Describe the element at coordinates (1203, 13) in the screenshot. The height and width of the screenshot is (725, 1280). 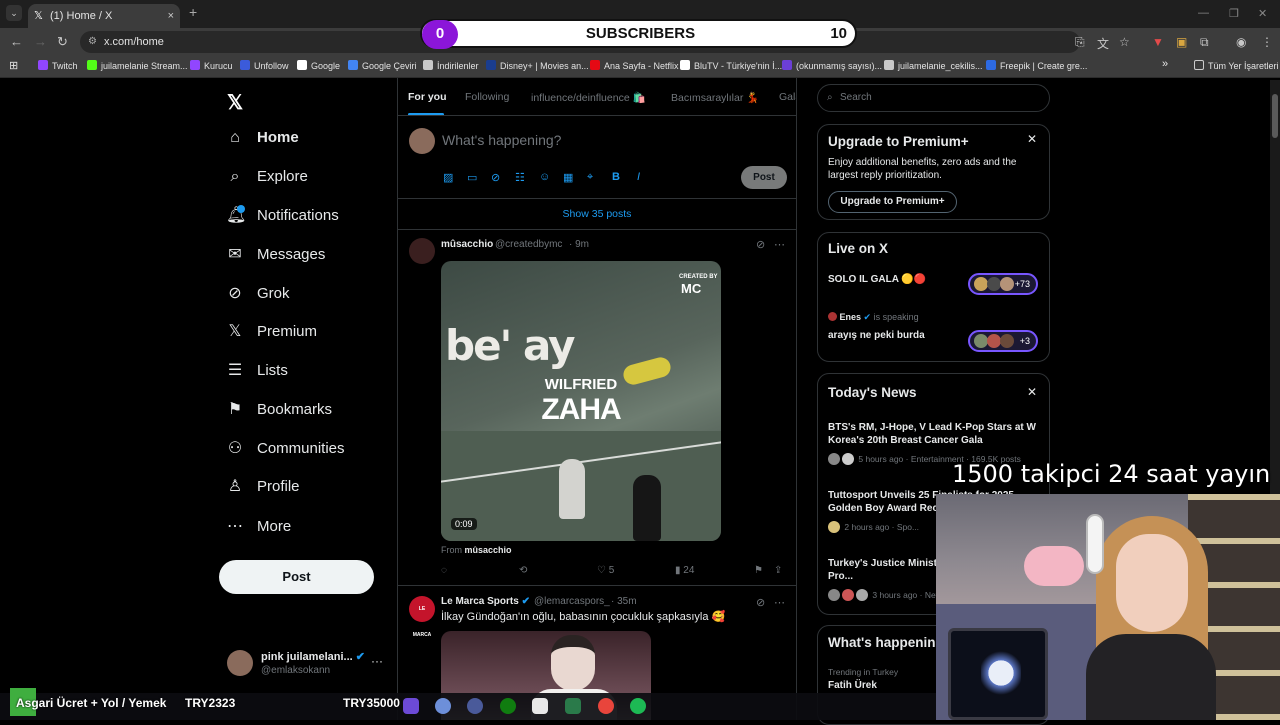
I see `minimize-icon: —` at that location.